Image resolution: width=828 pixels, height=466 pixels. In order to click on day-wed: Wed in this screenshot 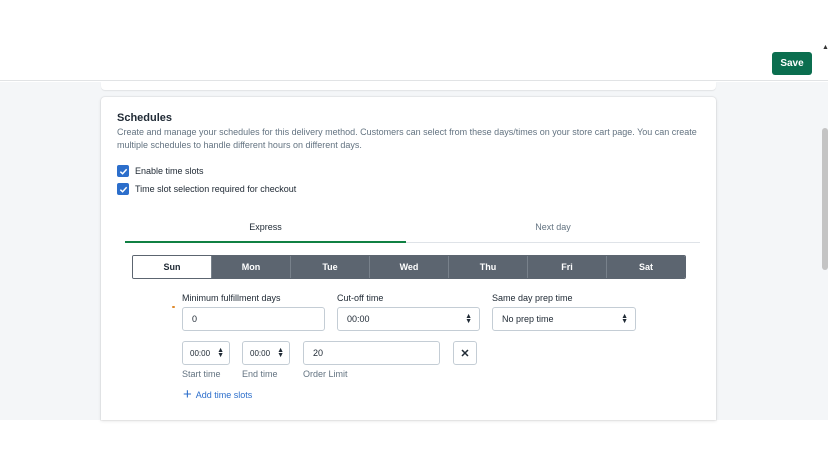, I will do `click(408, 267)`.